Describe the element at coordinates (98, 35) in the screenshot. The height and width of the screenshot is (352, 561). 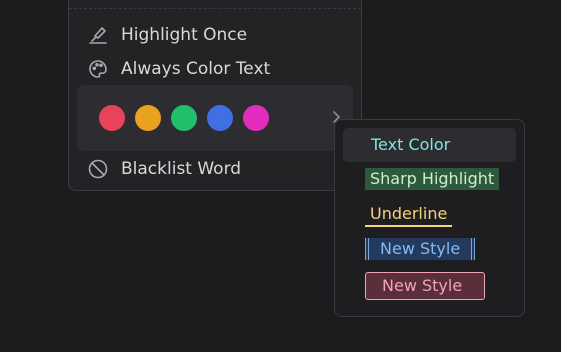
I see `highlighter-icon` at that location.